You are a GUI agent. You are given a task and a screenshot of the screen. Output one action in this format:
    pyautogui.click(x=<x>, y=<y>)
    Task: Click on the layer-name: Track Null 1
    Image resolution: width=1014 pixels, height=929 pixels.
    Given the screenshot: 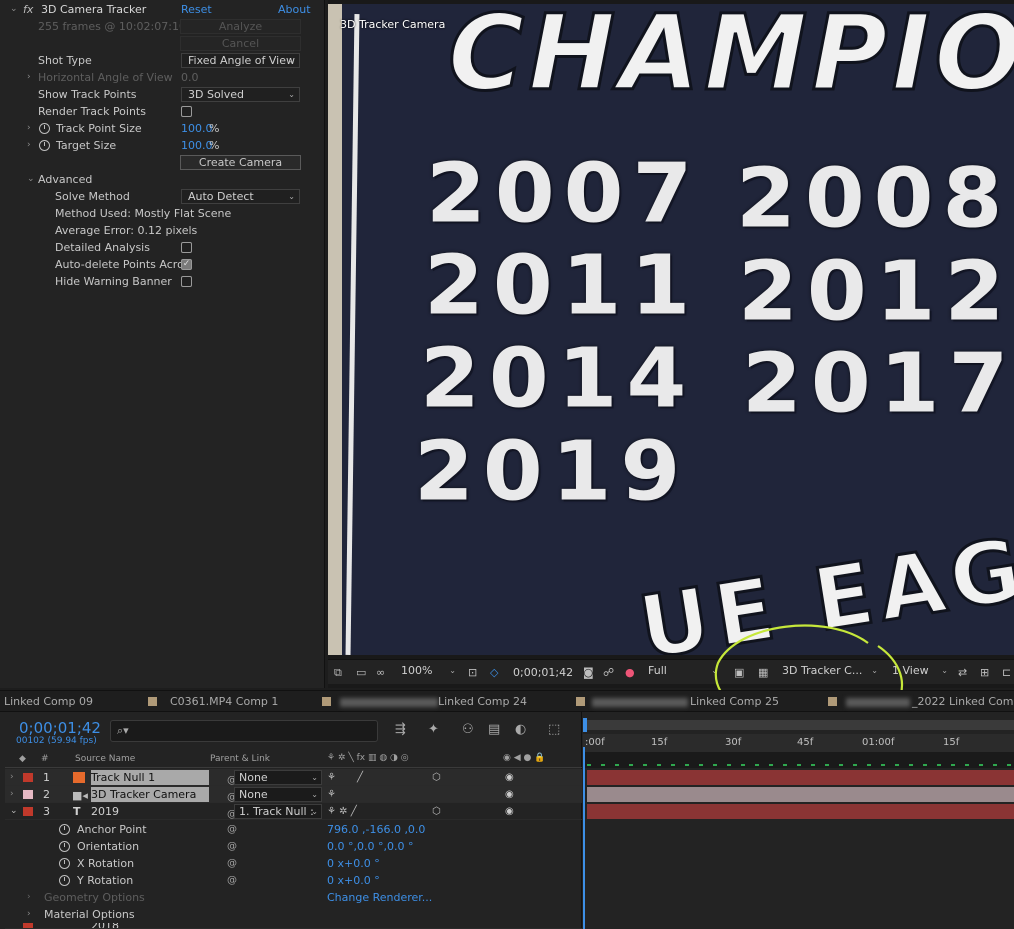 What is the action you would take?
    pyautogui.click(x=150, y=777)
    